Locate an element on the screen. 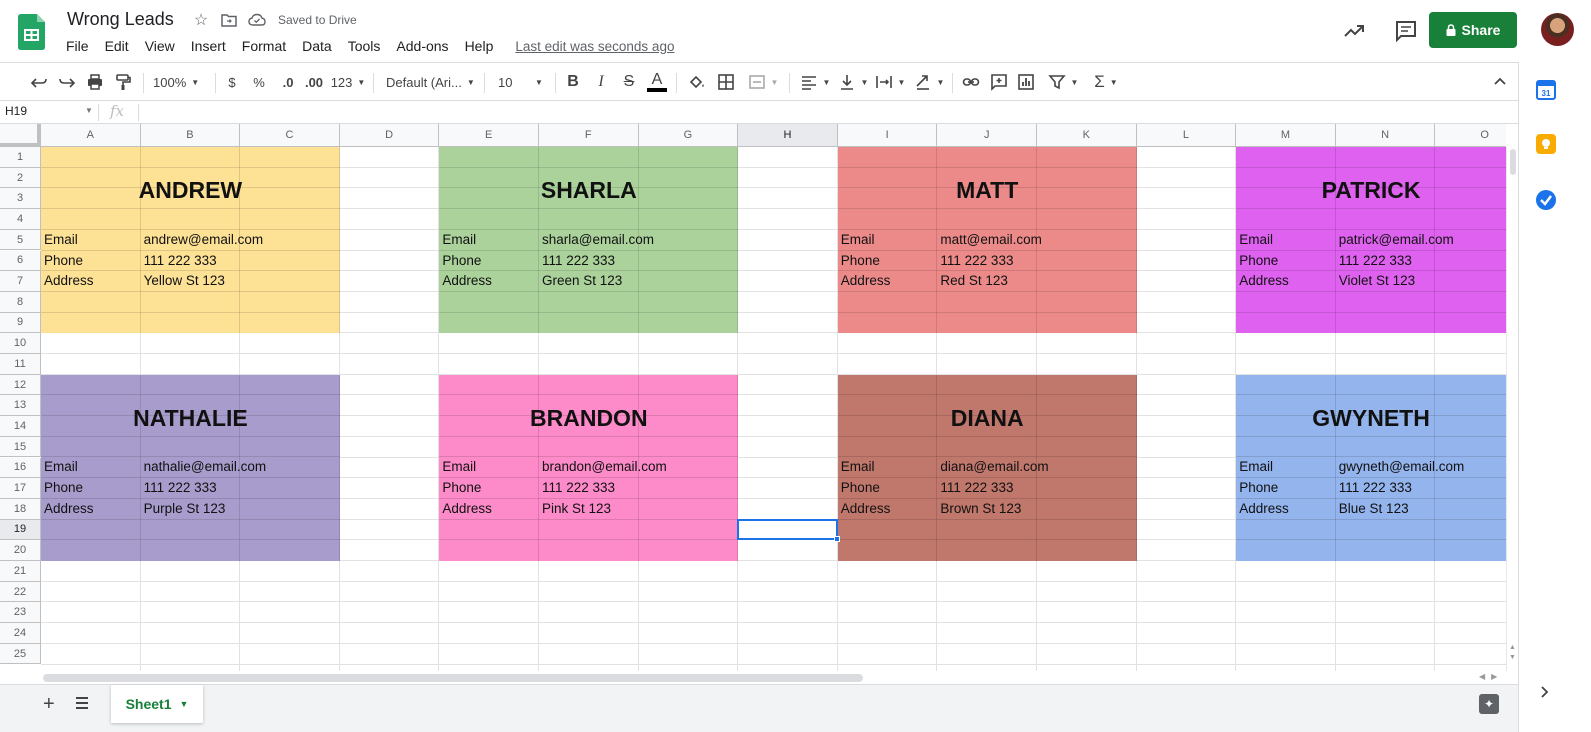 Image resolution: width=1591 pixels, height=732 pixels. column-header-c: C is located at coordinates (290, 135).